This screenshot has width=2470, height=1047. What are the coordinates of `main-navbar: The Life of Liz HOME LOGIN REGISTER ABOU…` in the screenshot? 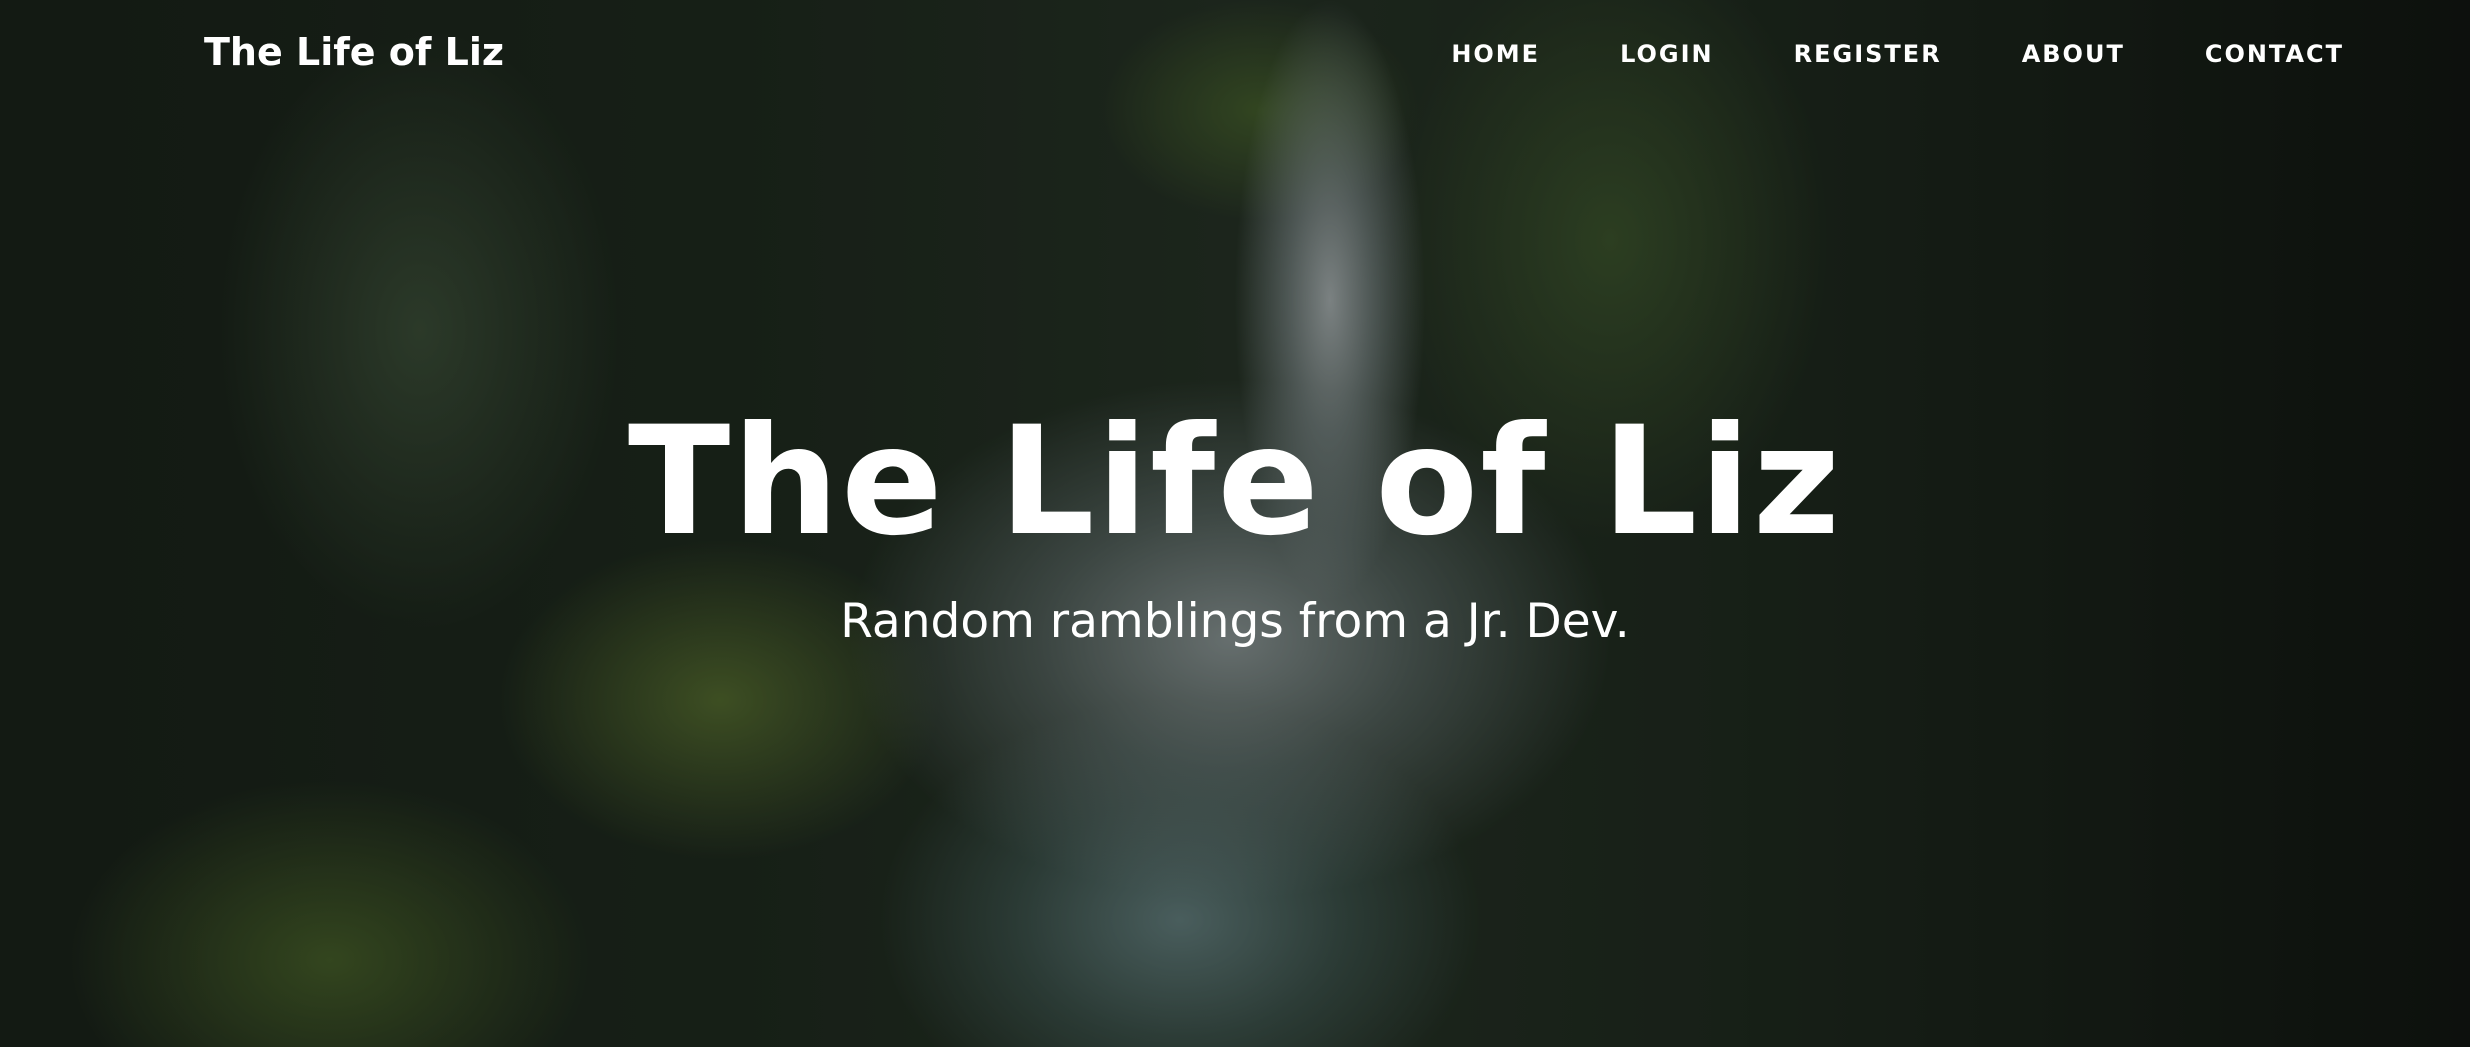 It's located at (1235, 56).